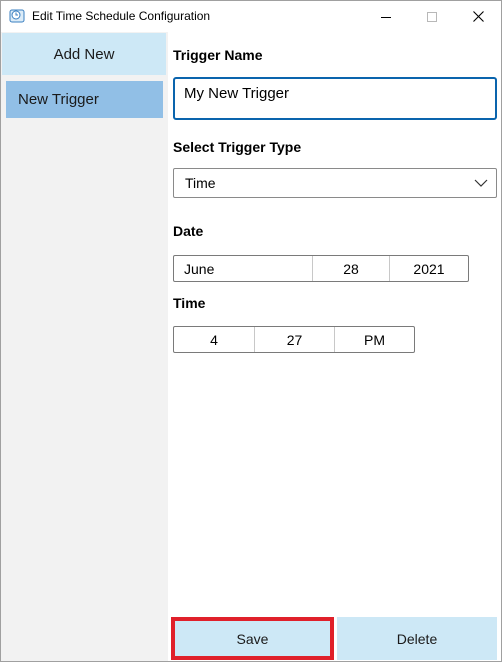 The height and width of the screenshot is (662, 502). Describe the element at coordinates (251, 16) in the screenshot. I see `title-bar: Edit Time Schedule Configuration` at that location.